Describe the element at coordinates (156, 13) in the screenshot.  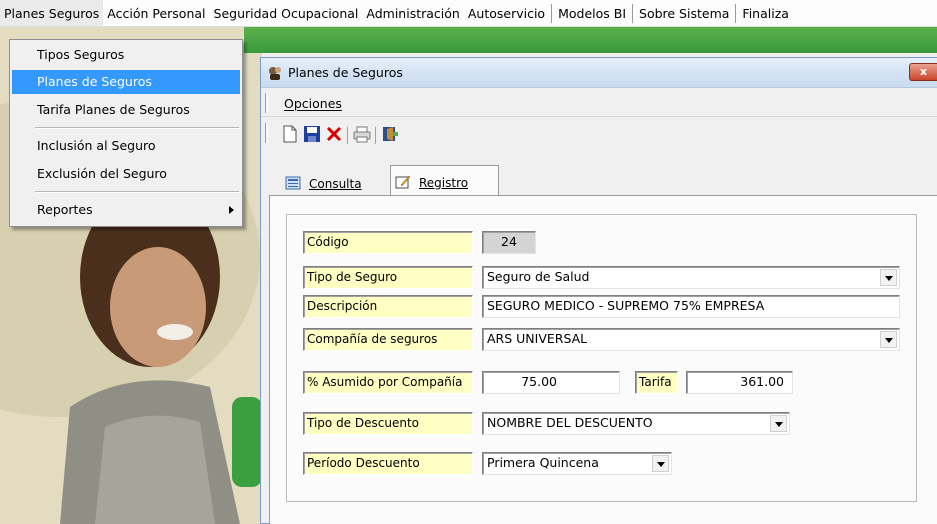
I see `menu-accion-personal: Acción Personal` at that location.